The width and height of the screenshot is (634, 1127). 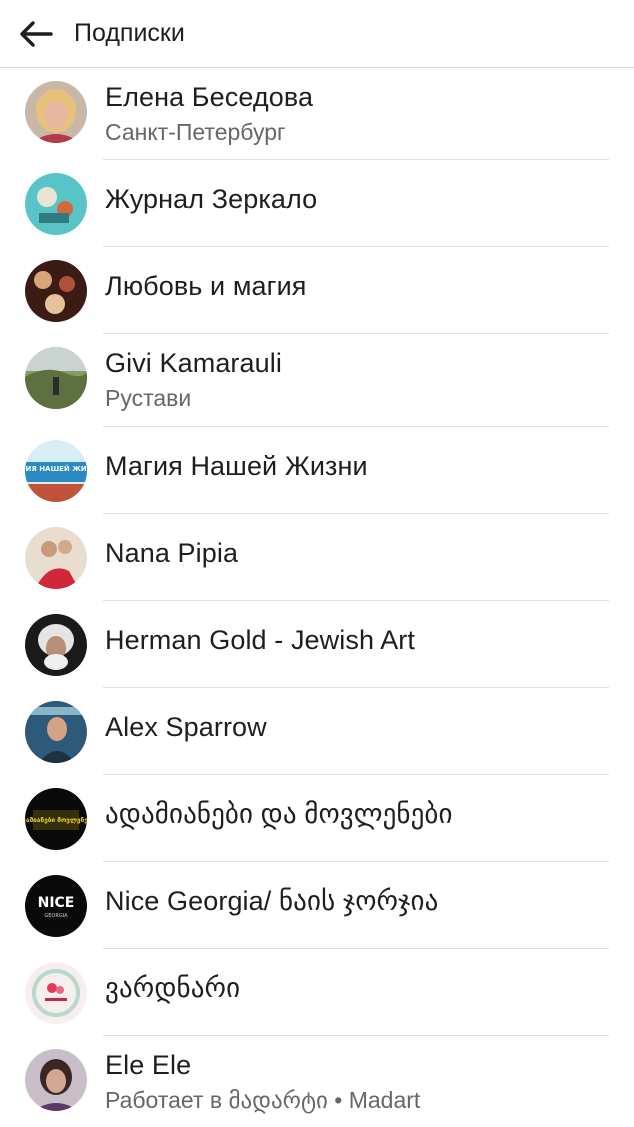 What do you see at coordinates (211, 199) in the screenshot?
I see `list-item-name: Журнал Зеркало` at bounding box center [211, 199].